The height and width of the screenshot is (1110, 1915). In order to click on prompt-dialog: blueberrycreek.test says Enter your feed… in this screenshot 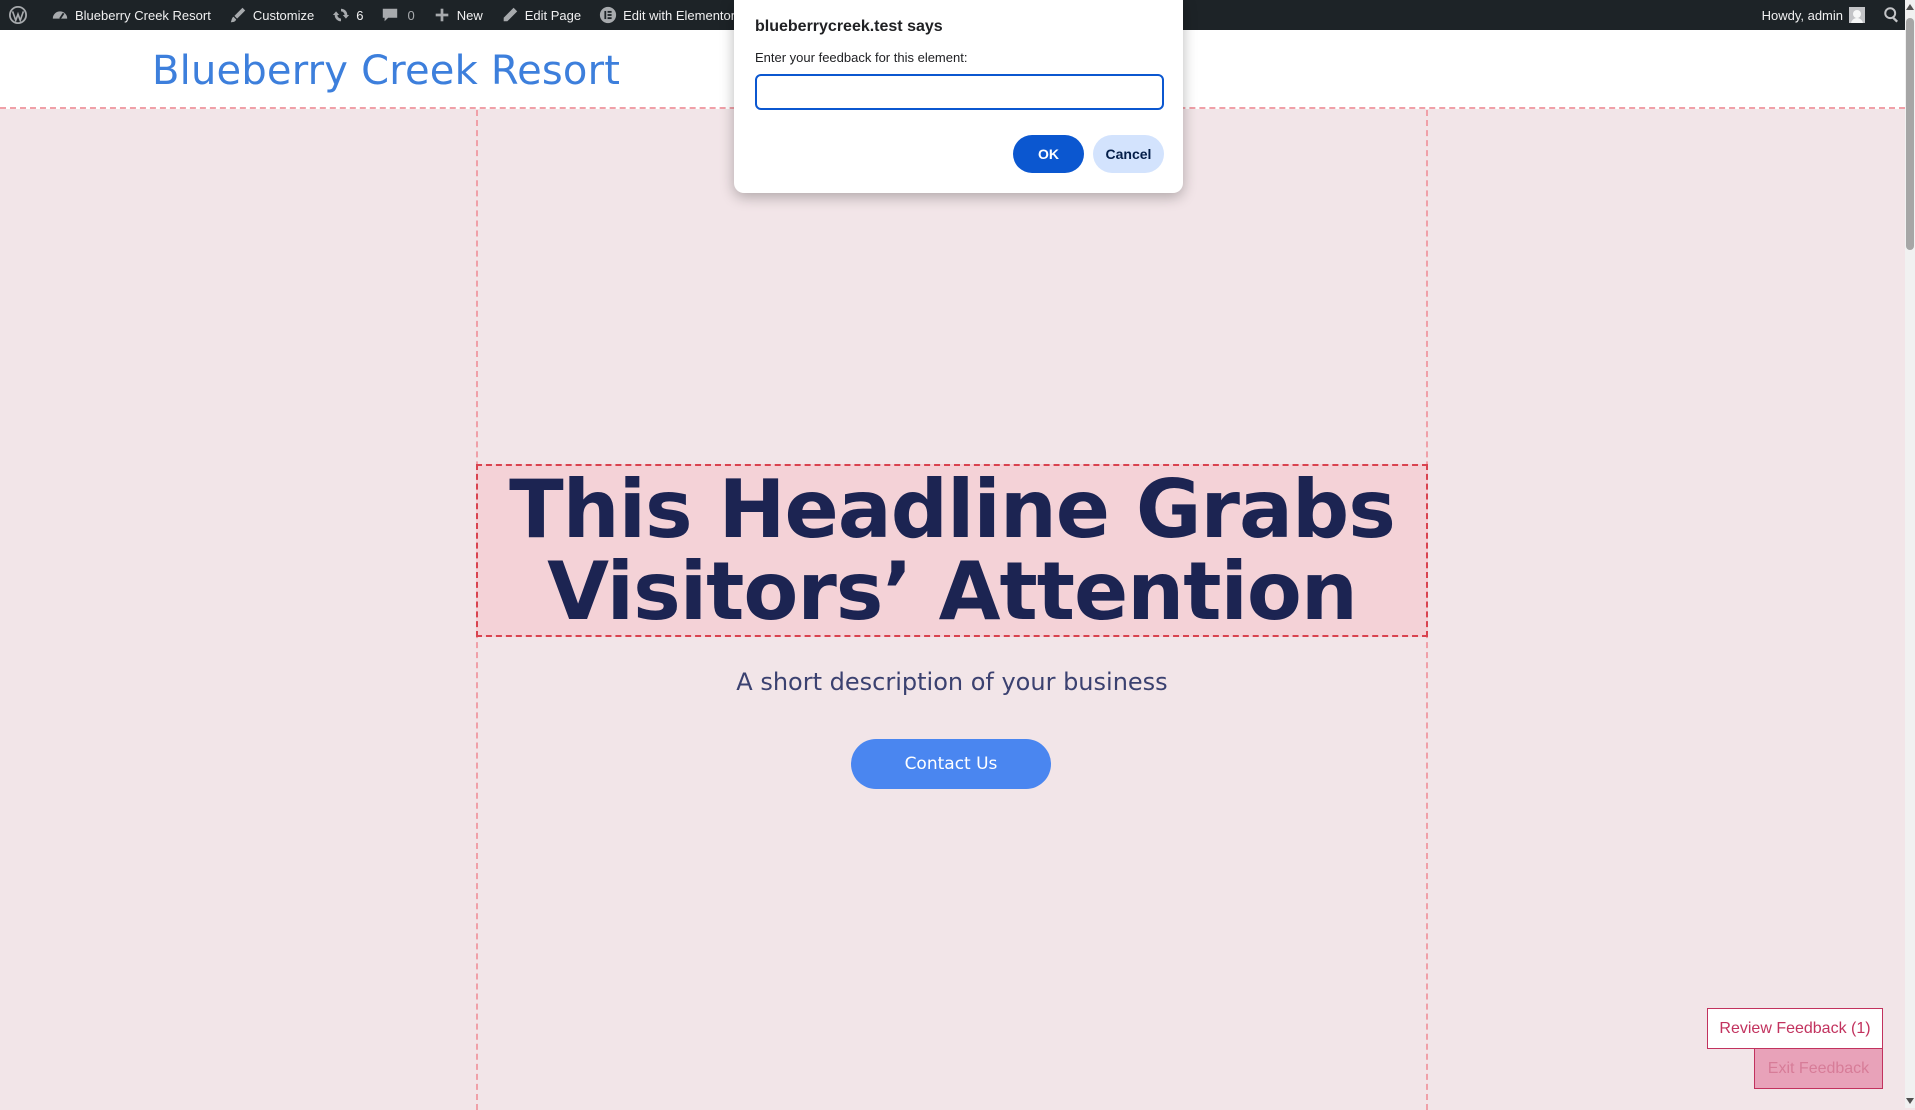, I will do `click(958, 96)`.